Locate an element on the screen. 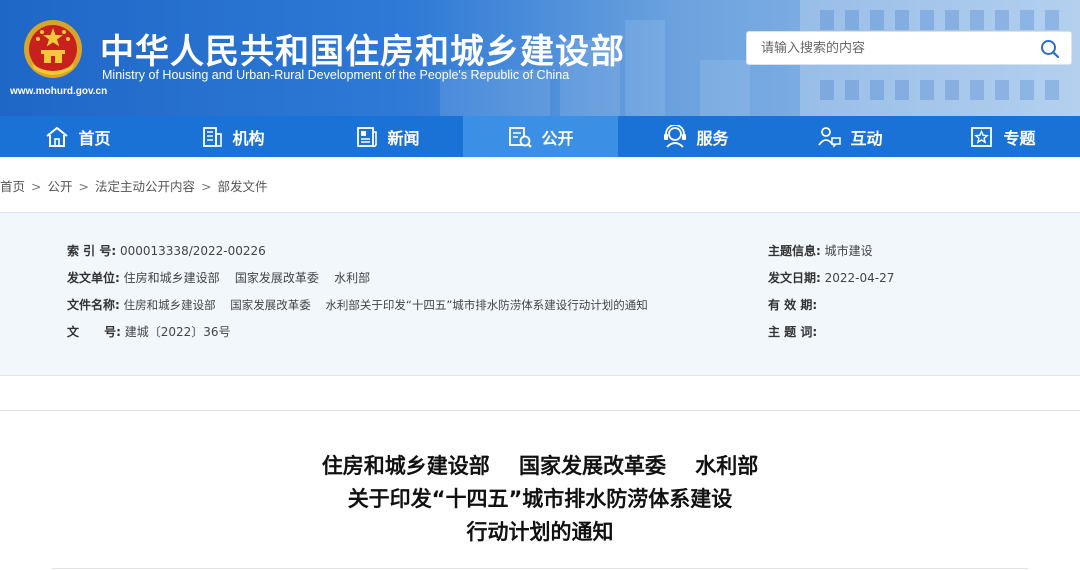  interaction-icon is located at coordinates (830, 137).